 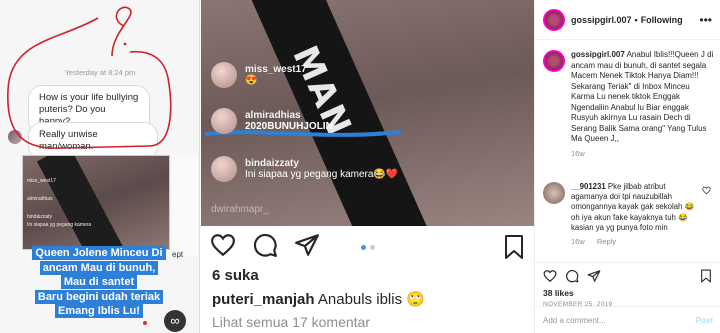 What do you see at coordinates (572, 276) in the screenshot?
I see `comment-icon` at bounding box center [572, 276].